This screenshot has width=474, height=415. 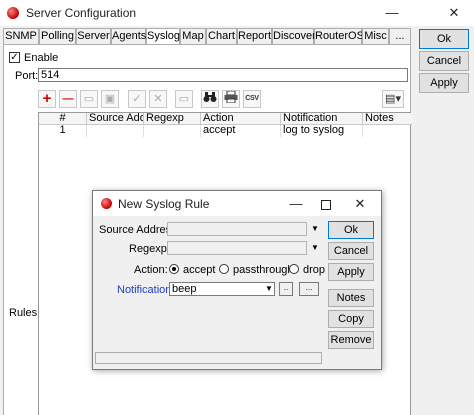 I want to click on table-cell-notification: log to syslog, so click(x=322, y=131).